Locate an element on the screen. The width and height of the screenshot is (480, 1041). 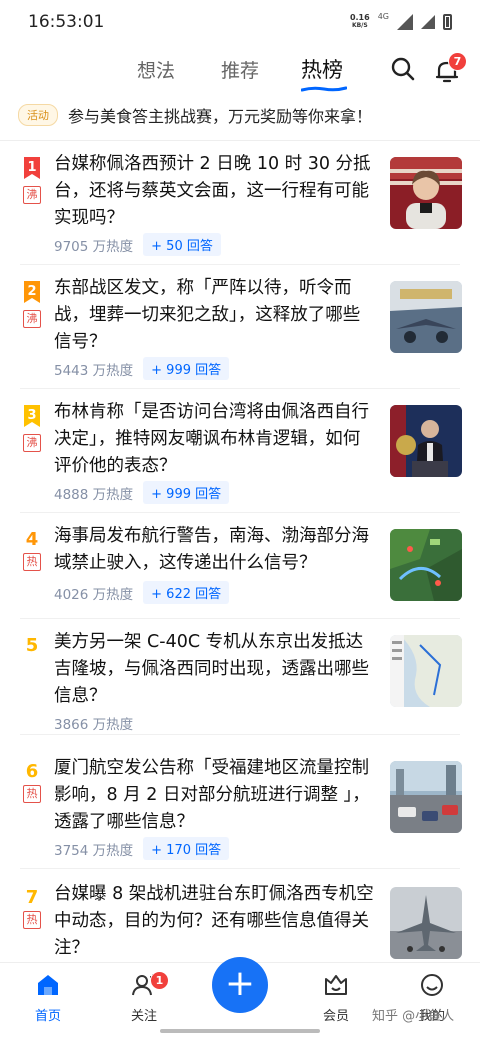
promo-text: 参与美食答主挑战赛，万元奖励等你来拿！ is located at coordinates (220, 116).